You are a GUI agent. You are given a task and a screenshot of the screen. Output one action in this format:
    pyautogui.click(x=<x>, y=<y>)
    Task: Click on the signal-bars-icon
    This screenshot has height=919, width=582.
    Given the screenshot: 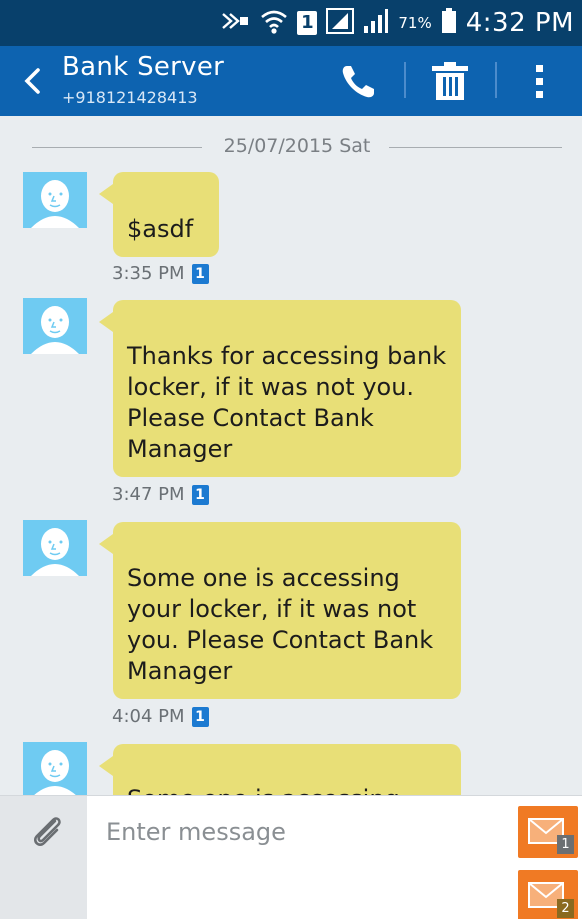 What is the action you would take?
    pyautogui.click(x=376, y=23)
    